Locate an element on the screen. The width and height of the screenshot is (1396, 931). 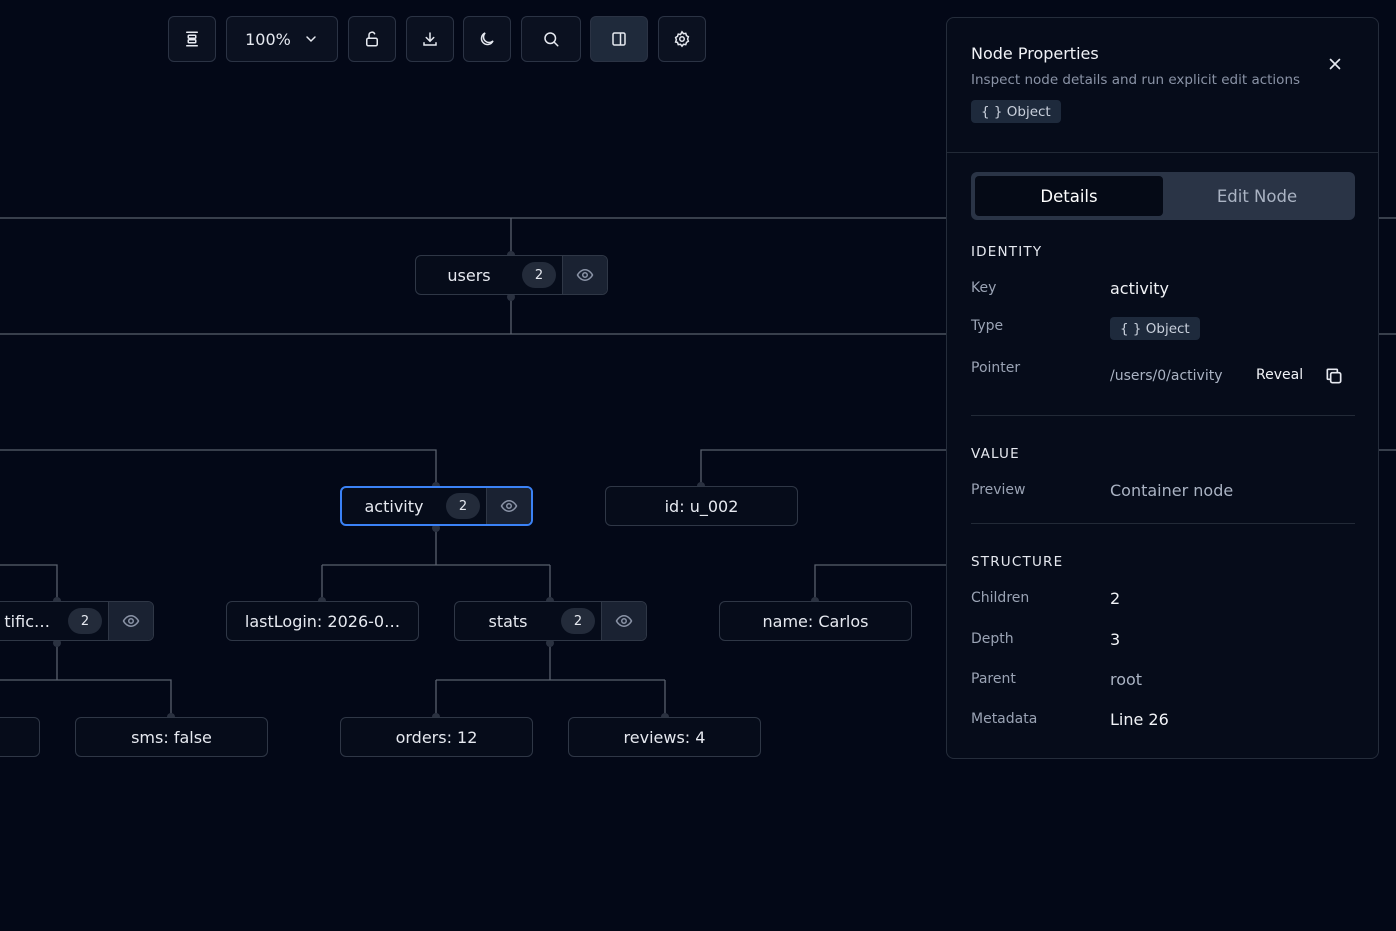
close-button is located at coordinates (1335, 64).